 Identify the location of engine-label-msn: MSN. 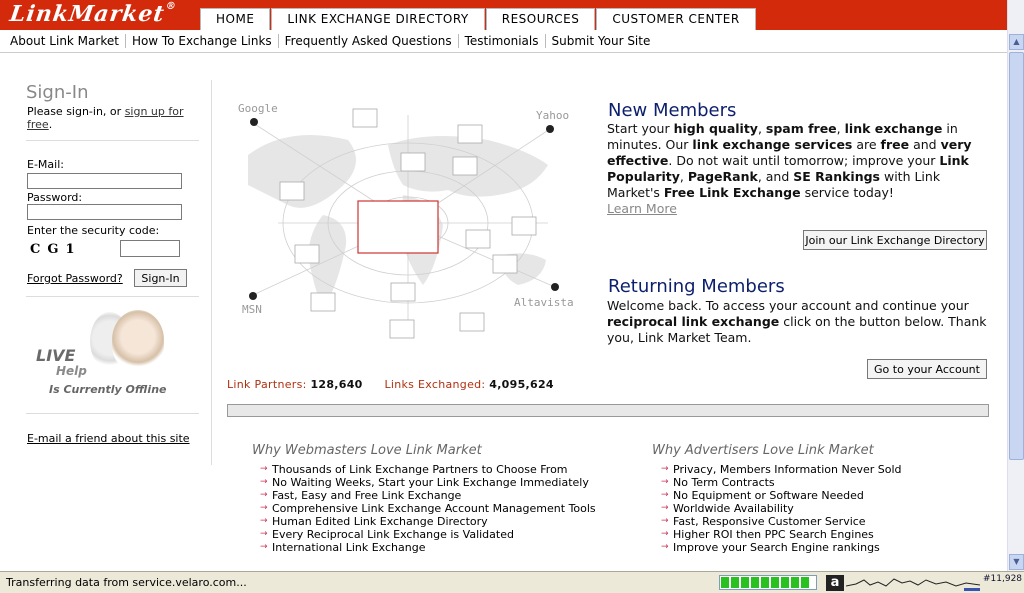
(252, 309).